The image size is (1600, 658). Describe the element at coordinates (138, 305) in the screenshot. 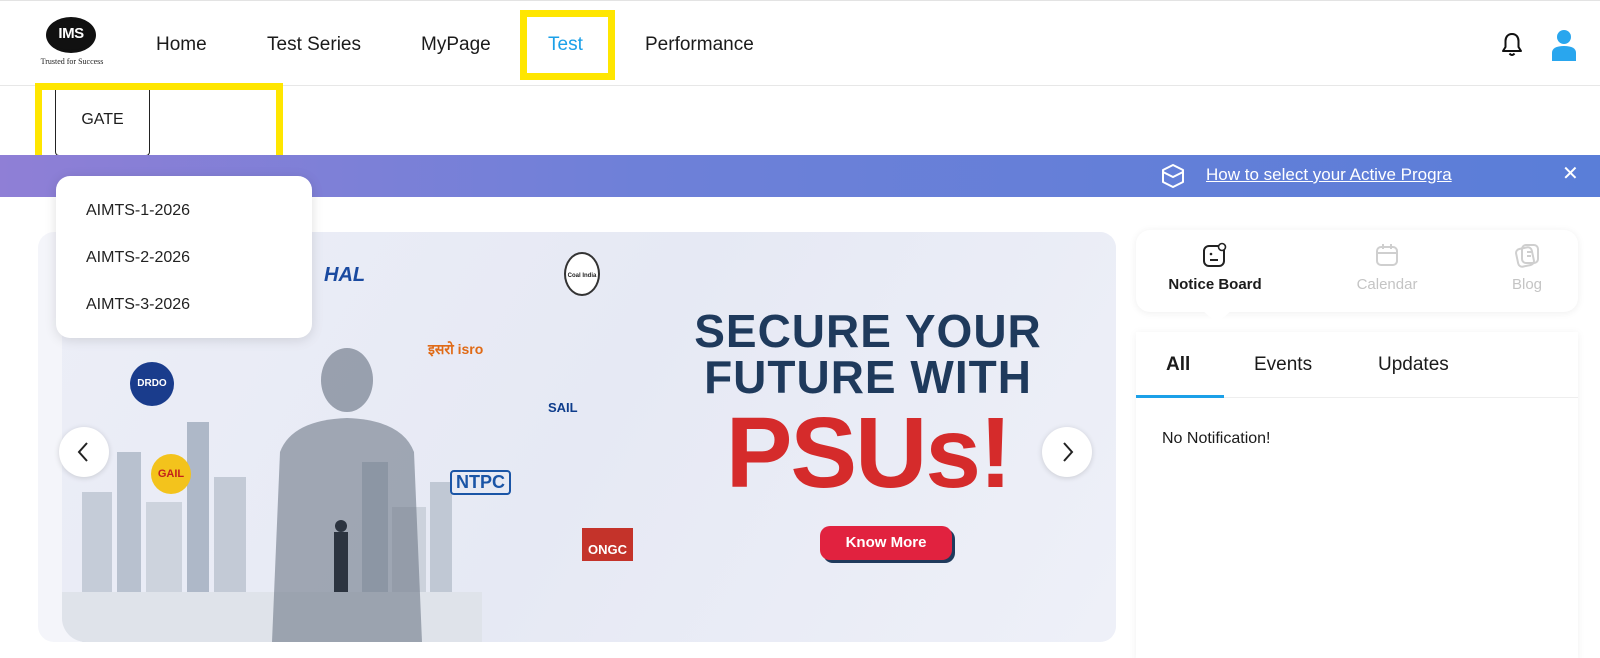

I see `dropdown-option: AIMTS-3-2026` at that location.